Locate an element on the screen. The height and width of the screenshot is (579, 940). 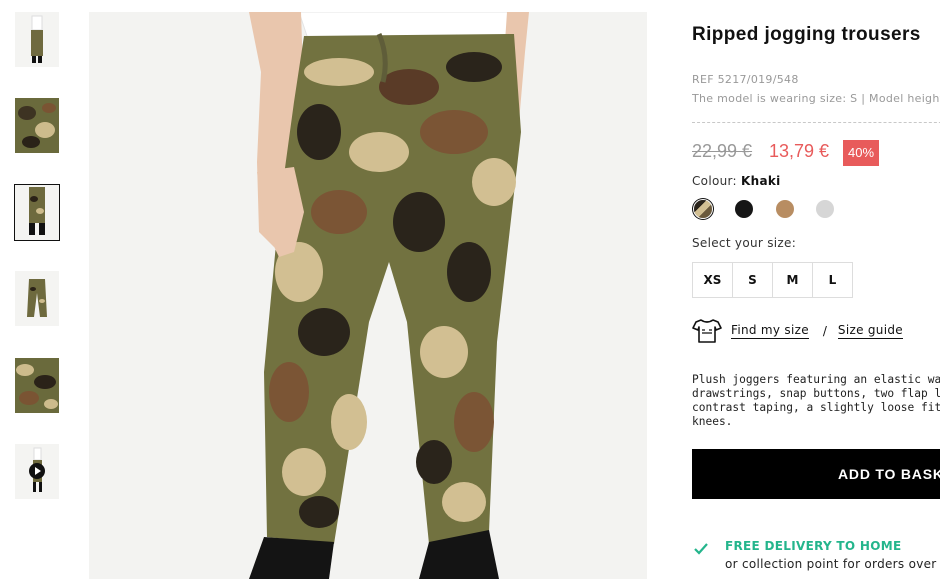
discount-badge: 40% is located at coordinates (861, 153).